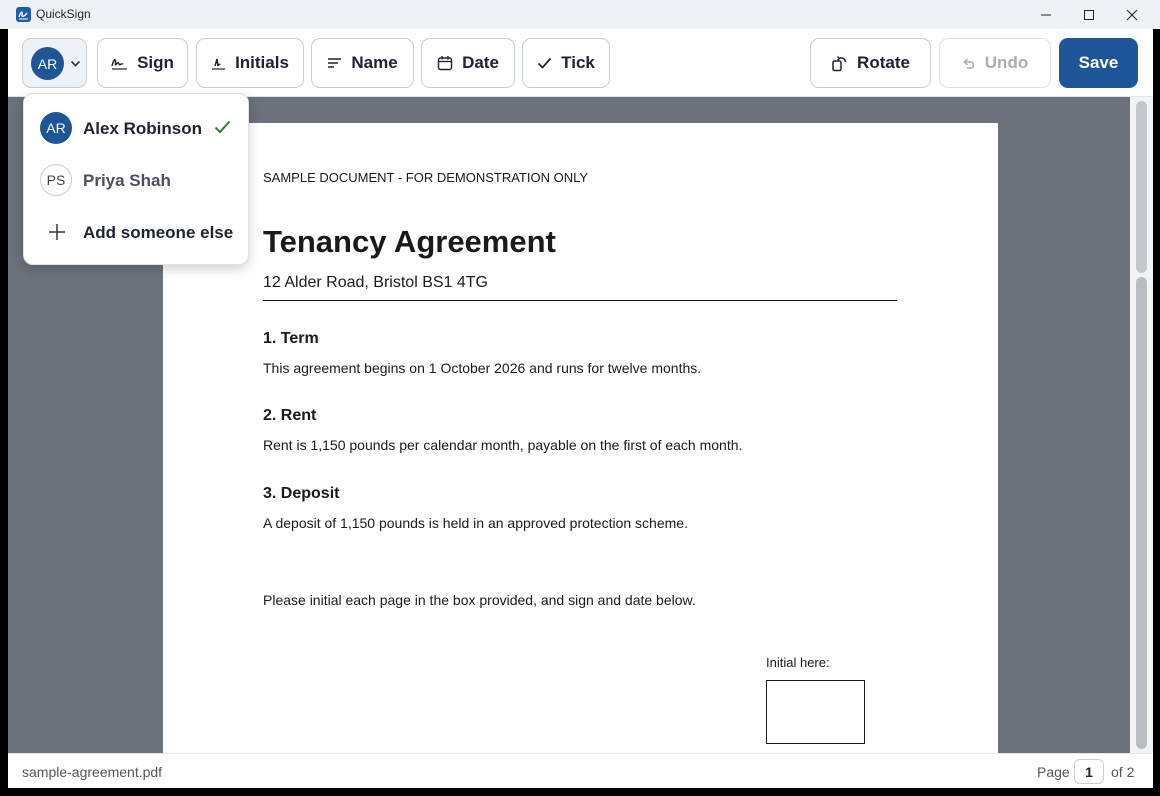 This screenshot has width=1160, height=796. I want to click on user-name: Alex Robinson, so click(143, 128).